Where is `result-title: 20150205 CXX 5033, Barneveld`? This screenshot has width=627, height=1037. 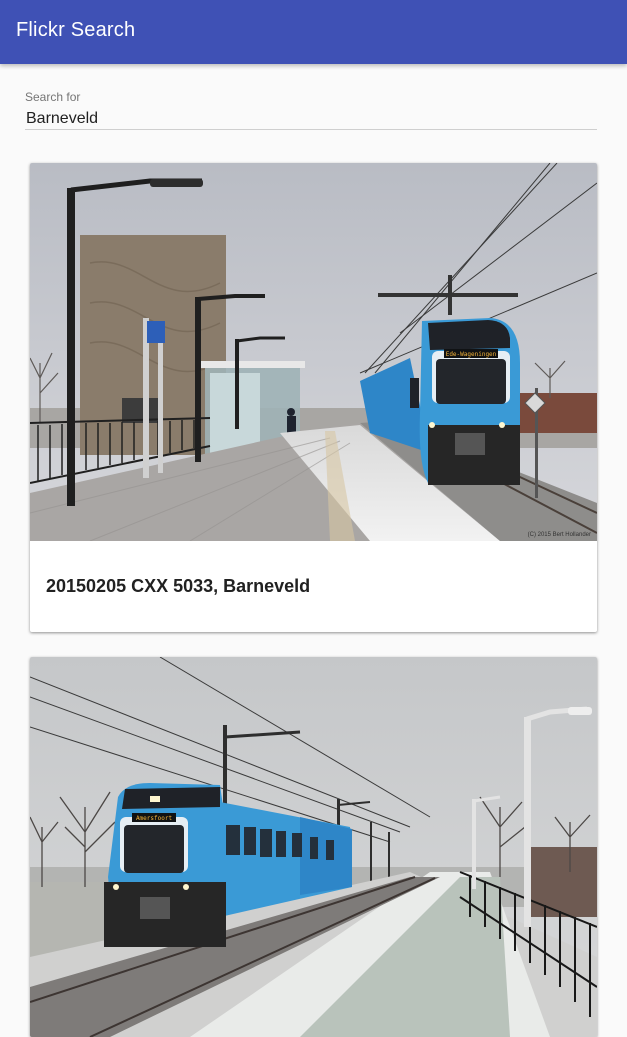 result-title: 20150205 CXX 5033, Barneveld is located at coordinates (178, 586).